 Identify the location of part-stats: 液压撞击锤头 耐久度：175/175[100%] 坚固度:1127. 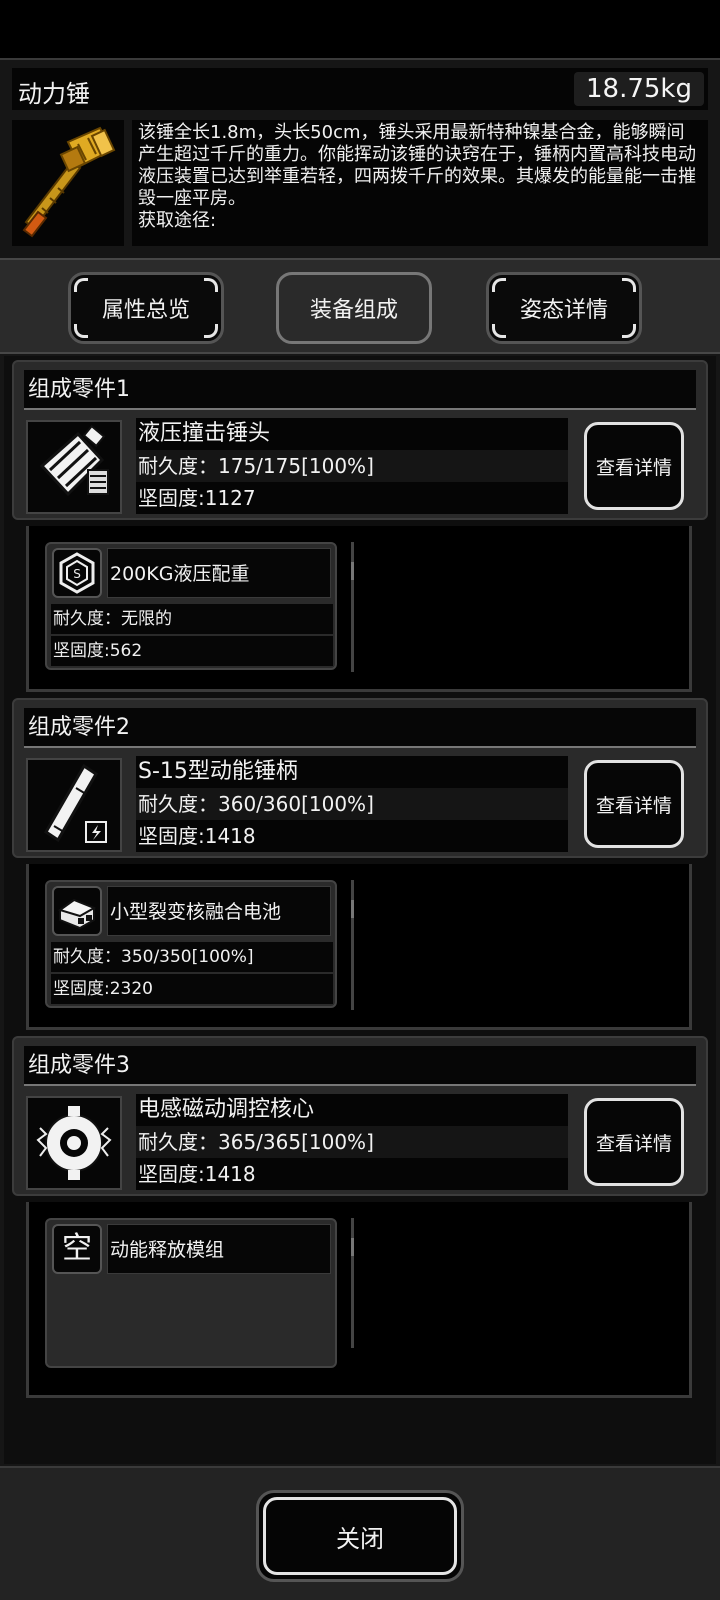
(352, 466).